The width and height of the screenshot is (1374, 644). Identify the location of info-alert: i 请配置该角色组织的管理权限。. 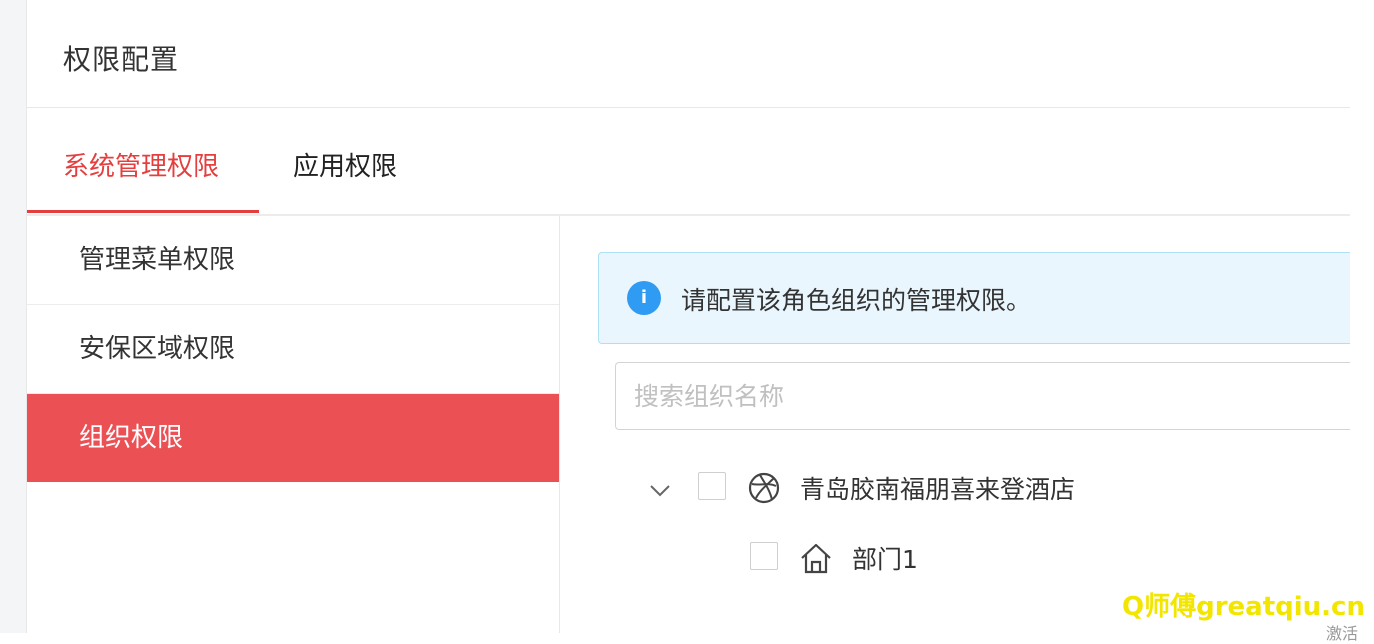
(974, 298).